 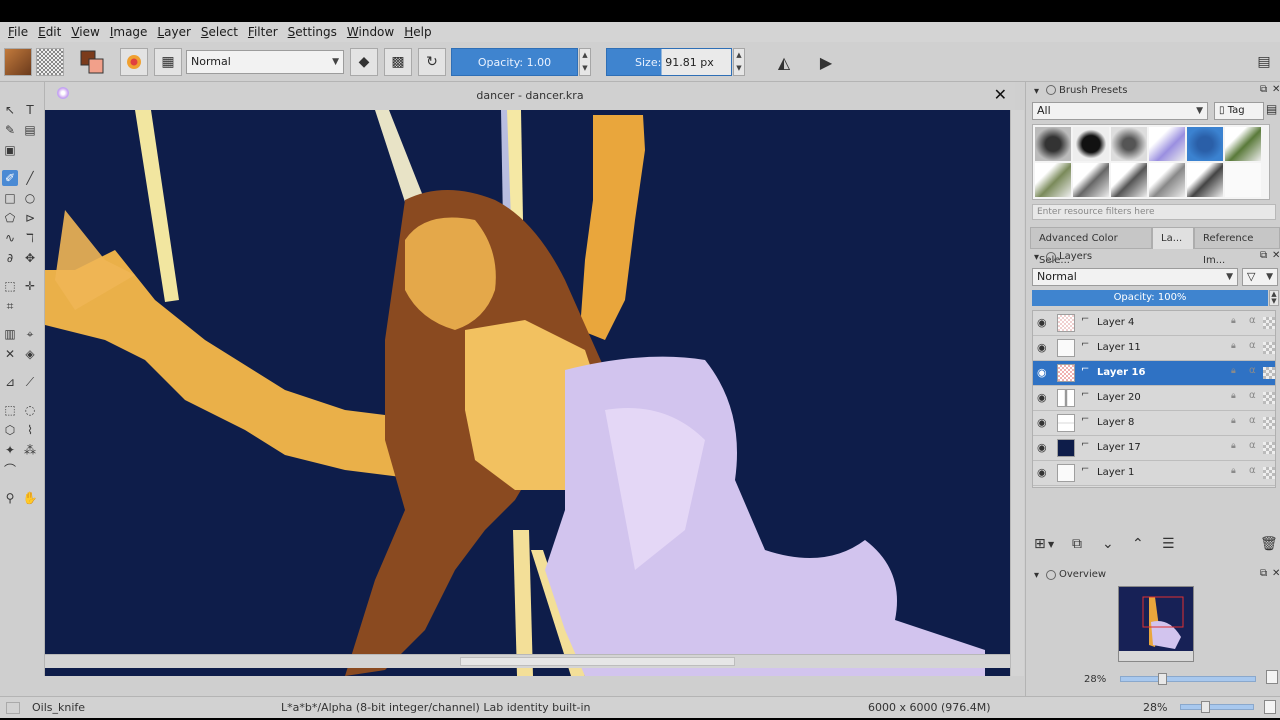 I want to click on layer-properties-icon: ☰, so click(x=1168, y=544).